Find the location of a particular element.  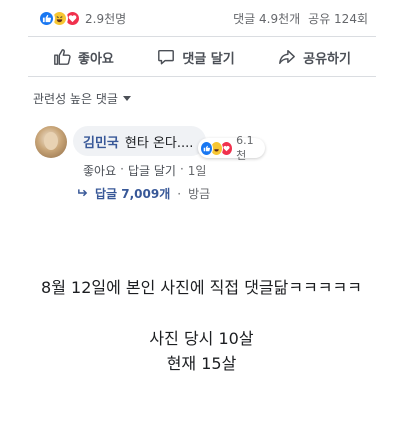

caption-line-1: 8월 12일에 본인 사진에 직접 댓글닮ㅋㅋㅋㅋㅋ is located at coordinates (201, 287).